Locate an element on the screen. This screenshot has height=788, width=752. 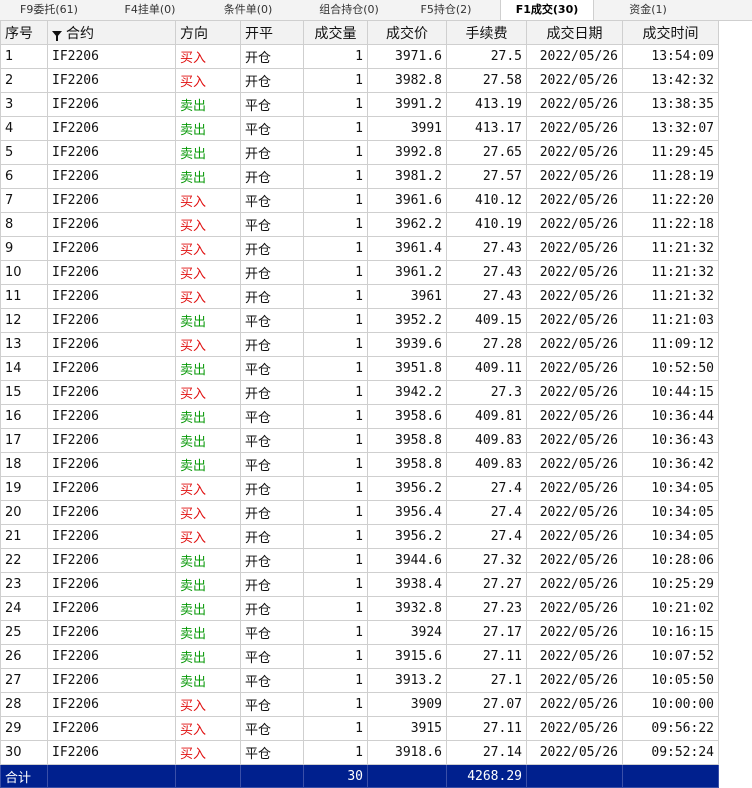
cell-seq: 2 is located at coordinates (24, 80).